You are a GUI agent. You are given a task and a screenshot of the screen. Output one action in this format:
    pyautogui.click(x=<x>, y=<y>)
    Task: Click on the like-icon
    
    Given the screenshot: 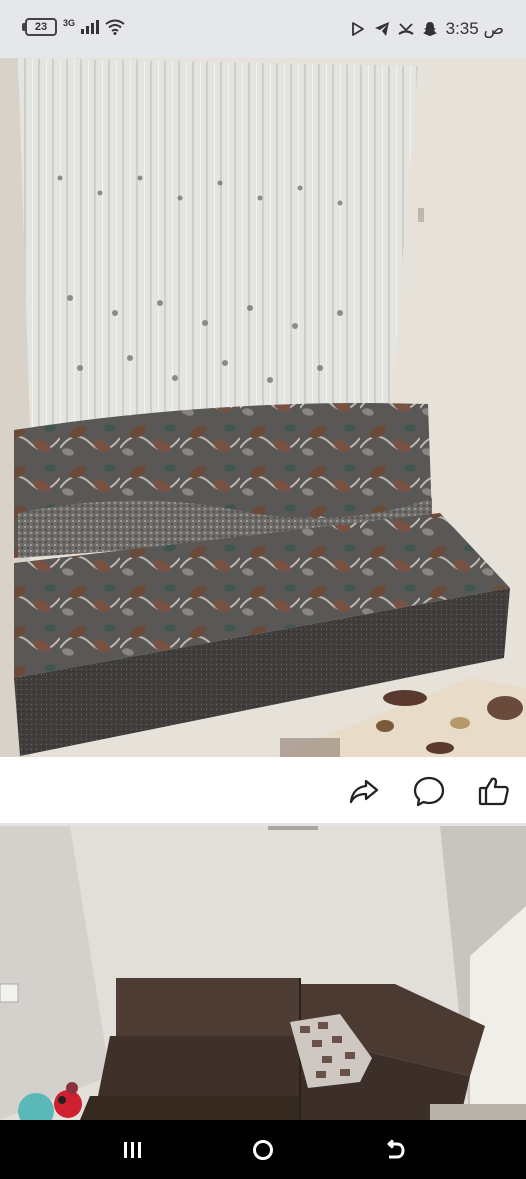 What is the action you would take?
    pyautogui.click(x=494, y=791)
    